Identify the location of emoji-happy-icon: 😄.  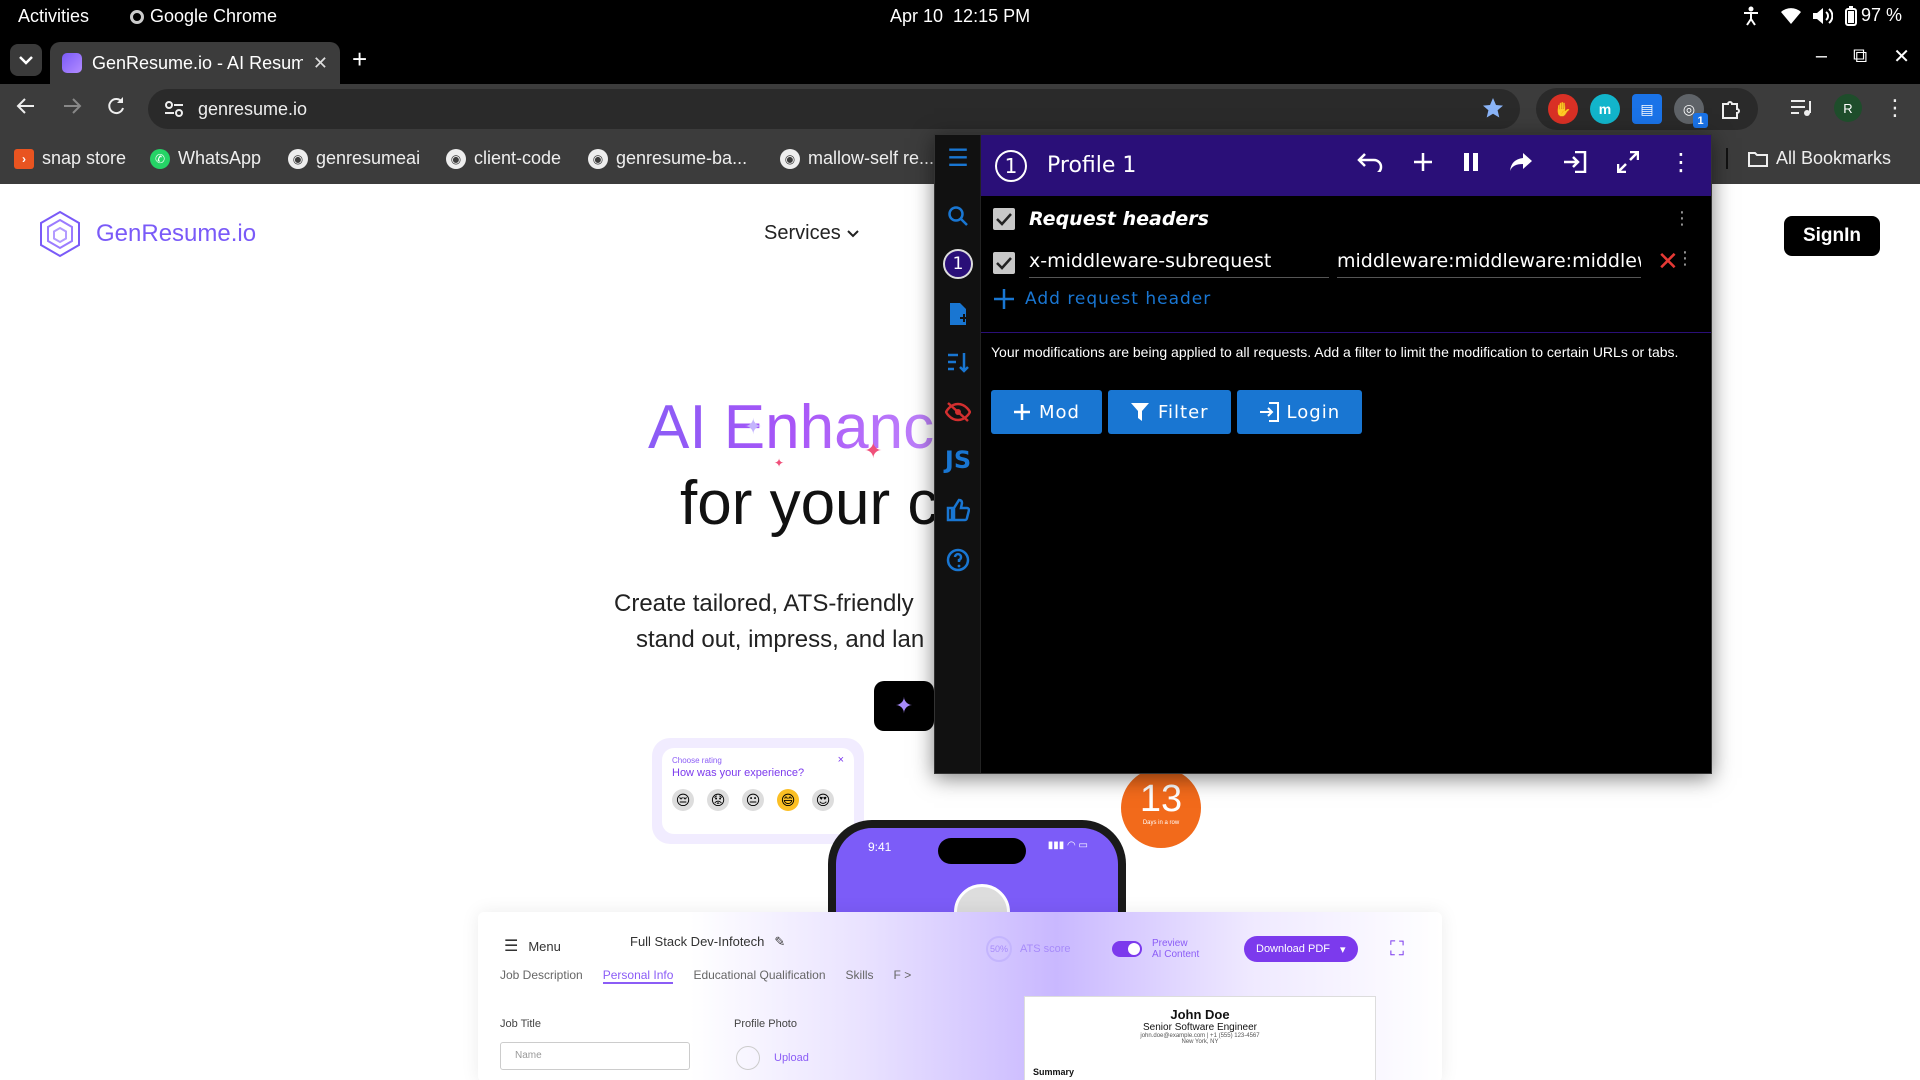
(788, 800).